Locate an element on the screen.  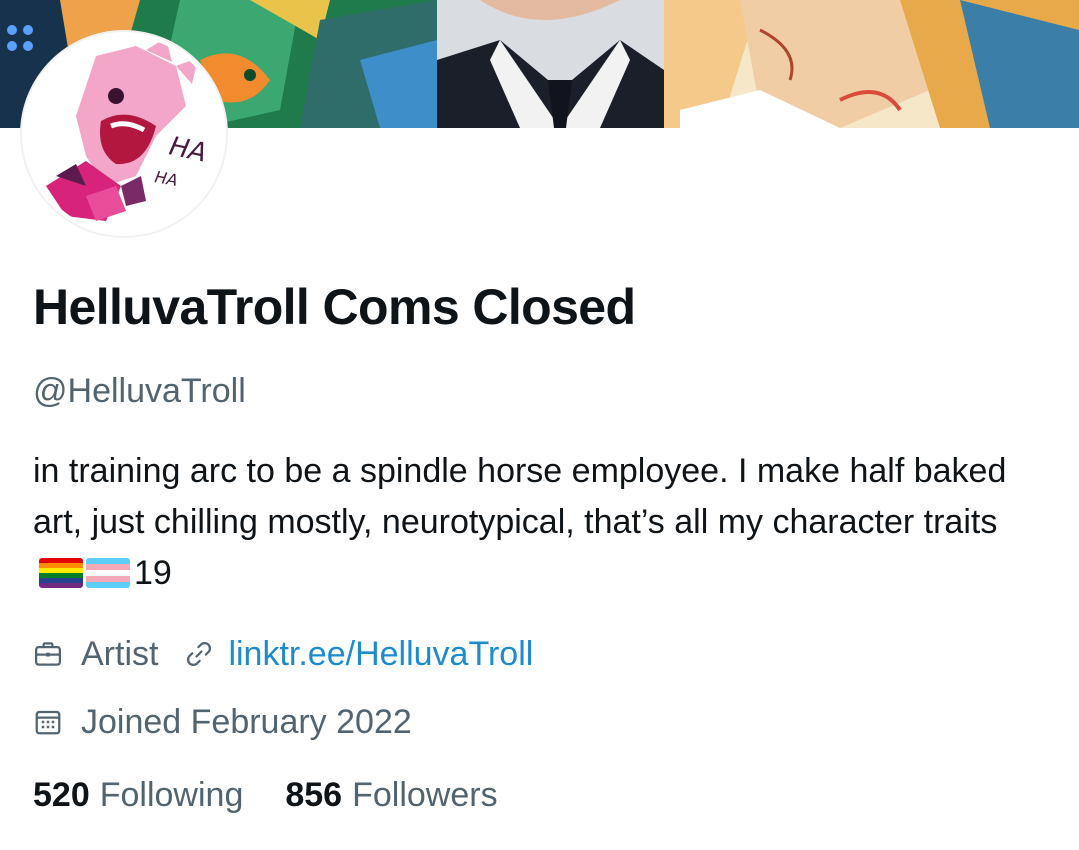
following-stat: 520 Following is located at coordinates (138, 795).